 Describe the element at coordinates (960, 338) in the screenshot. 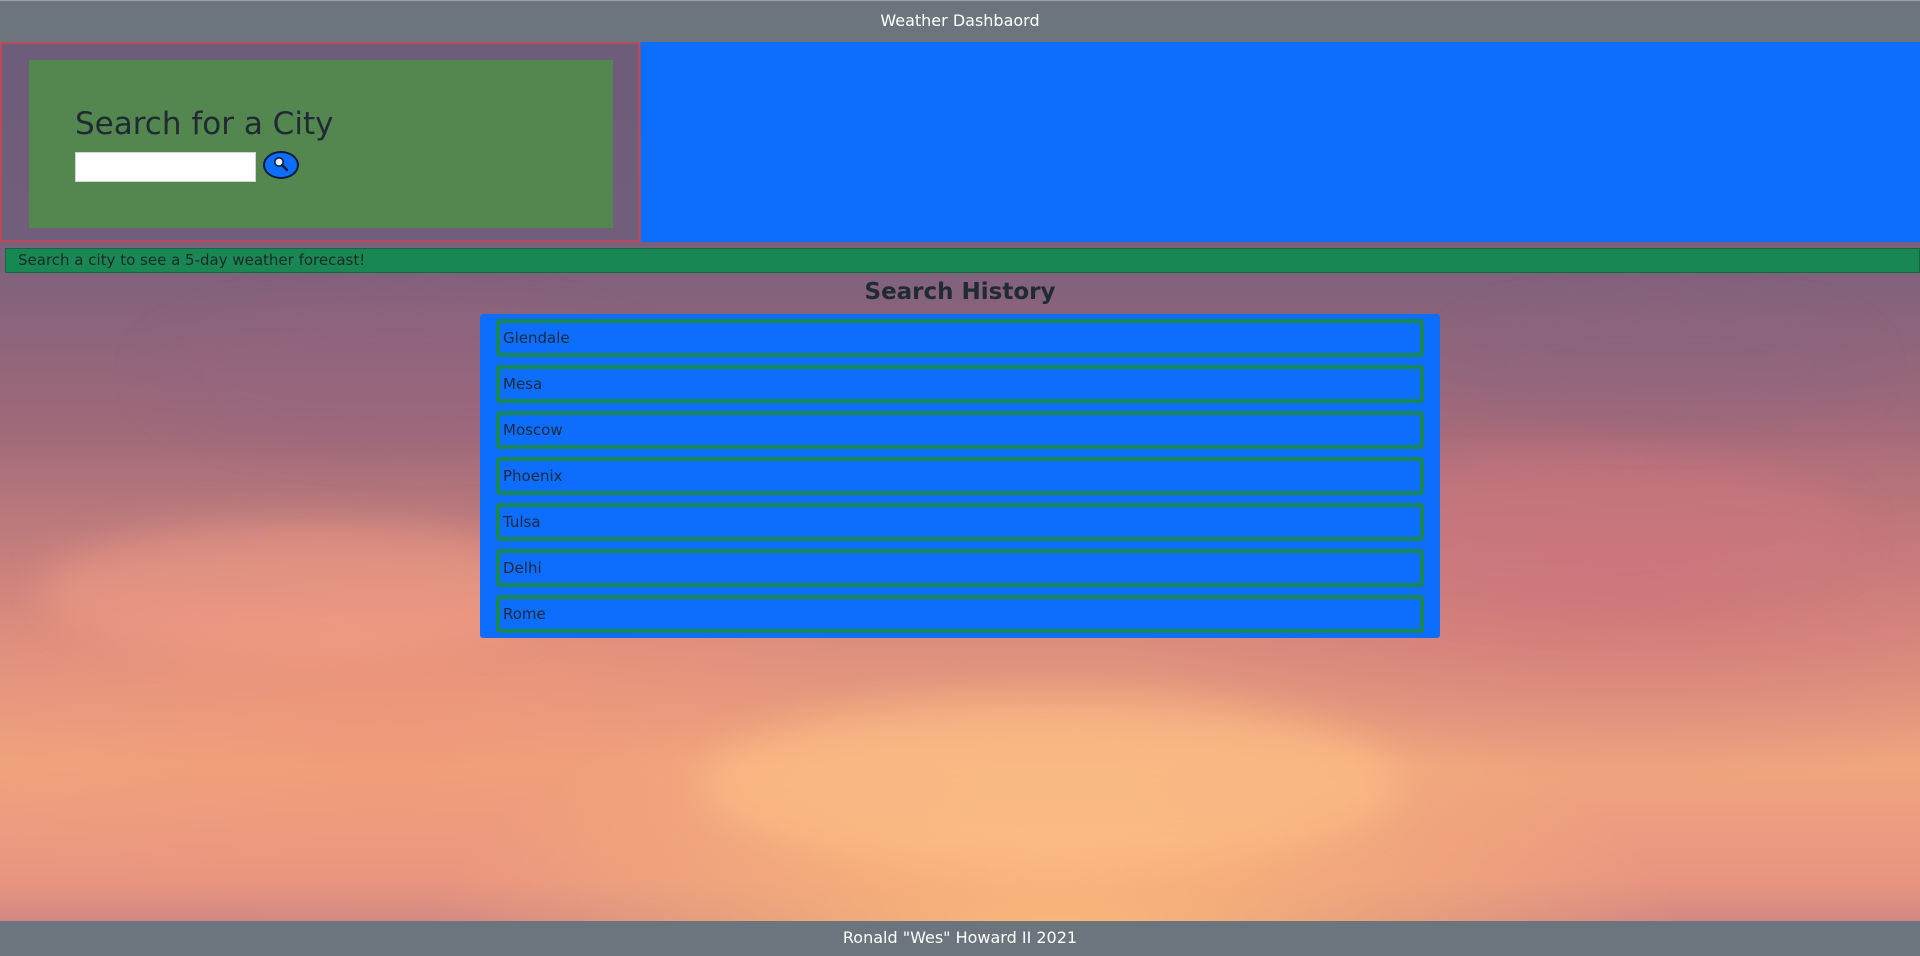

I see `history-item-glendale: Glendale` at that location.